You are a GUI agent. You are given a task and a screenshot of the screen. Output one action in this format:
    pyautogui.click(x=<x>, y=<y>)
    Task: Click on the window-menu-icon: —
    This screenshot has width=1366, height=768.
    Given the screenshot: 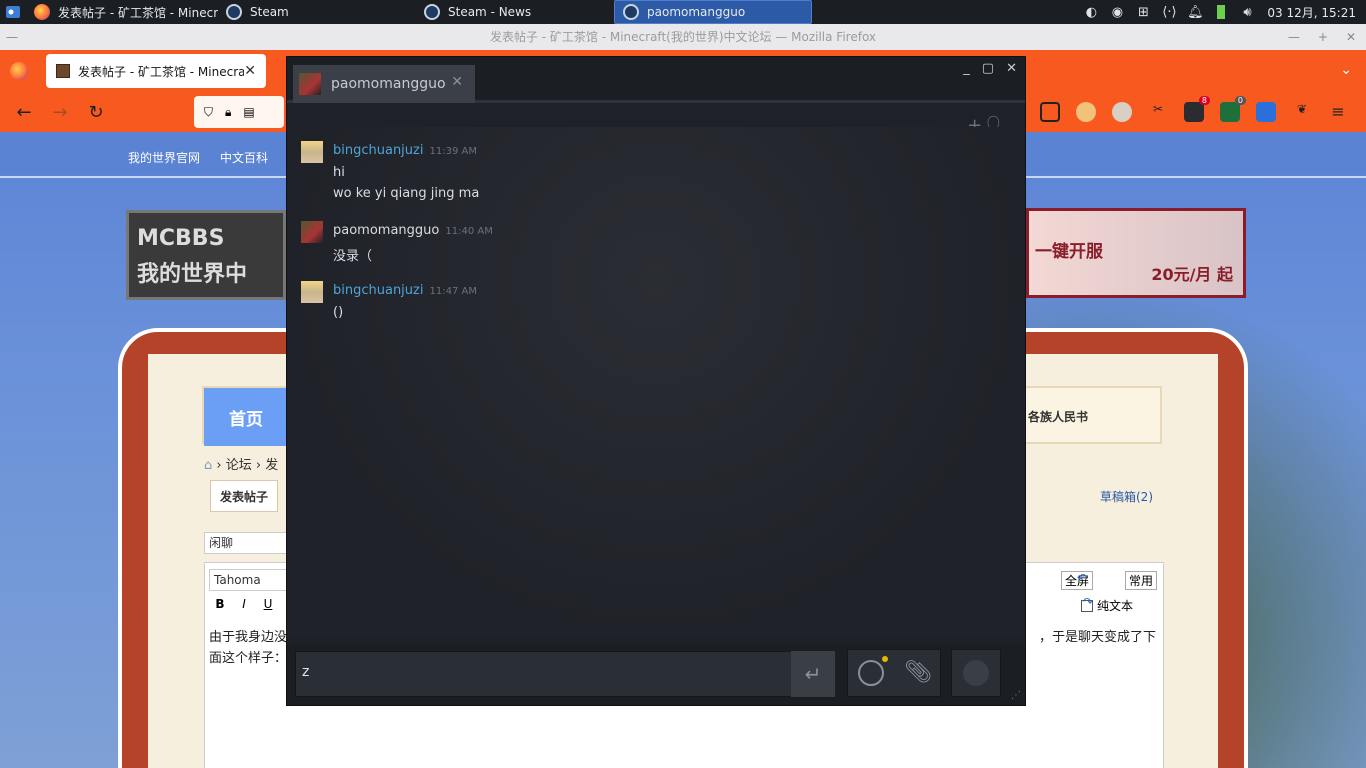 What is the action you would take?
    pyautogui.click(x=12, y=37)
    